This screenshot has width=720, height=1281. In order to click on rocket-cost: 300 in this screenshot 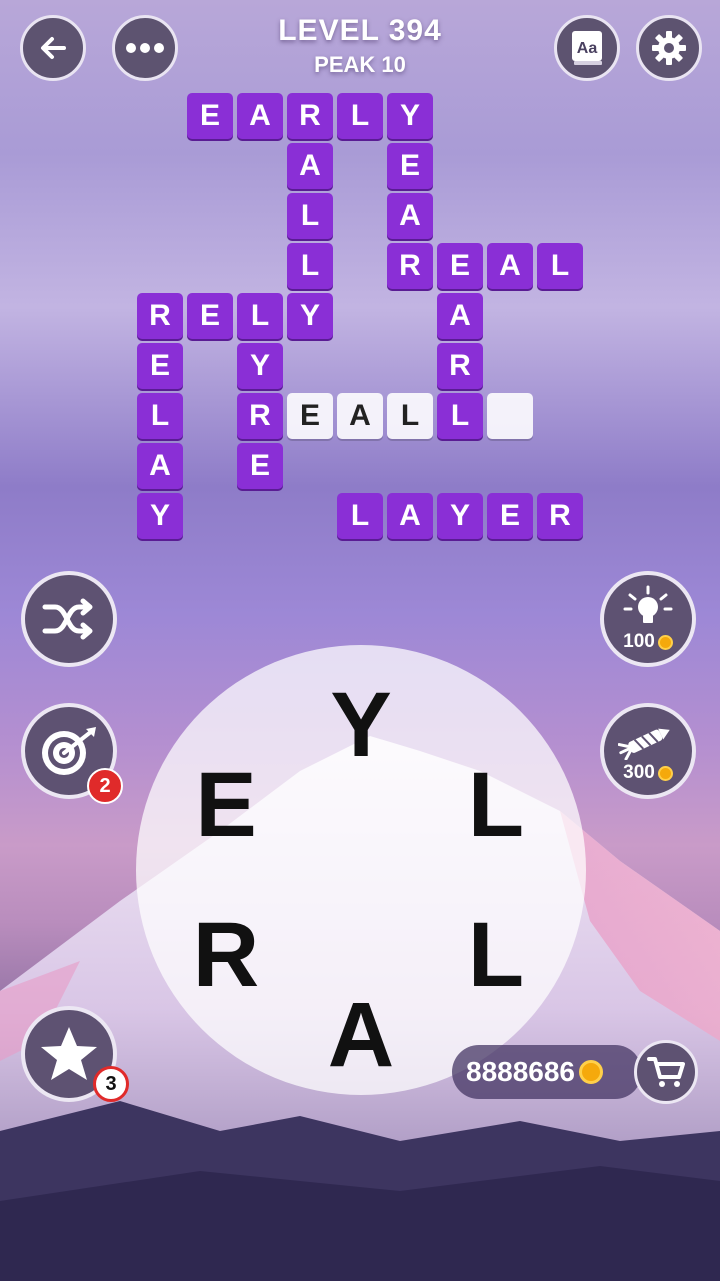, I will do `click(648, 773)`.